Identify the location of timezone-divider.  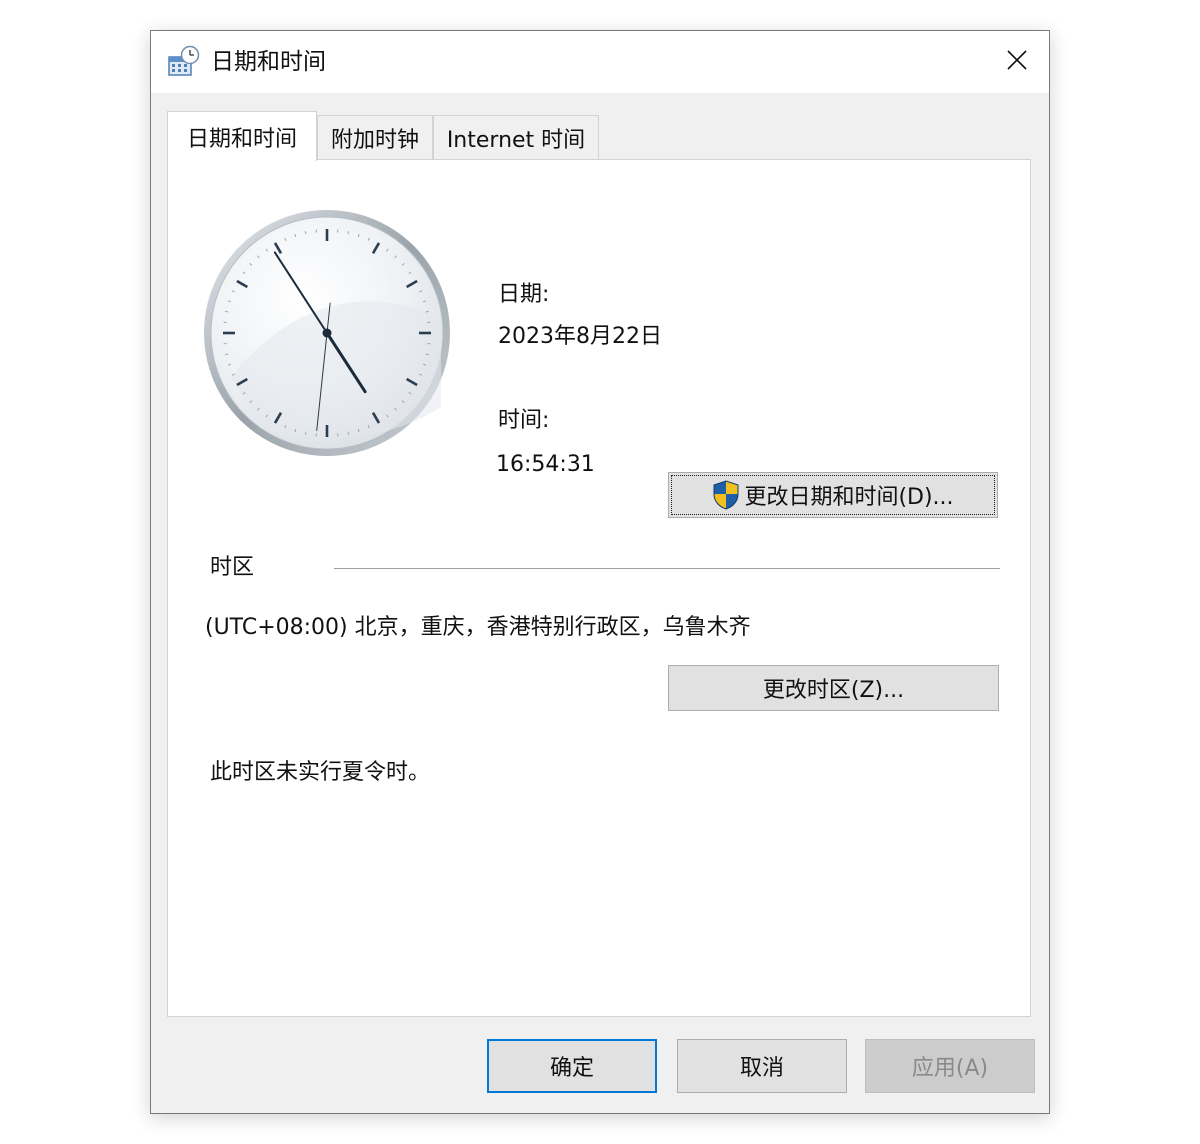
(667, 568).